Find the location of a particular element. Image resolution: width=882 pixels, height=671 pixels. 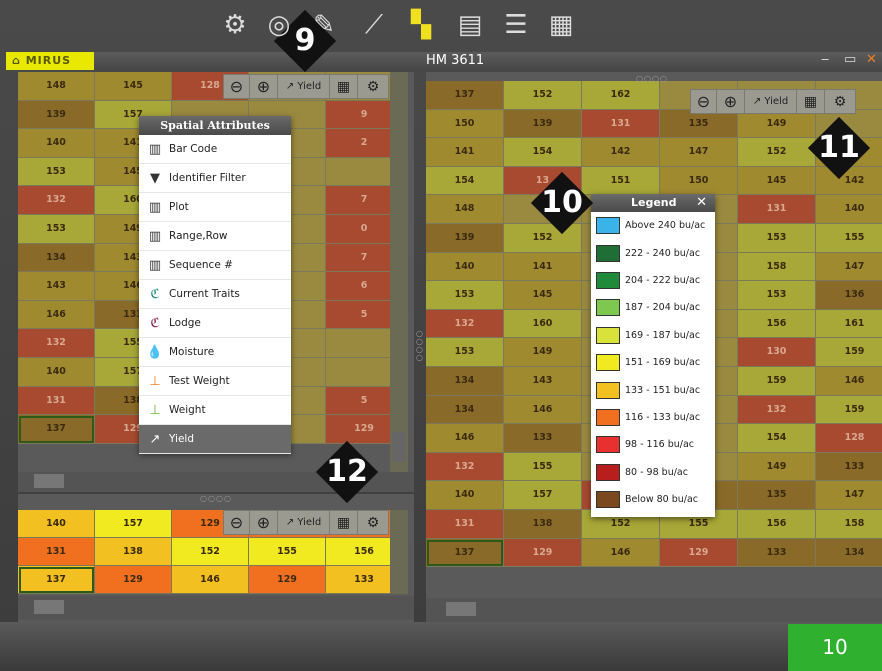

popup-item-test-weight: ⊥ Test Weight is located at coordinates (215, 381).